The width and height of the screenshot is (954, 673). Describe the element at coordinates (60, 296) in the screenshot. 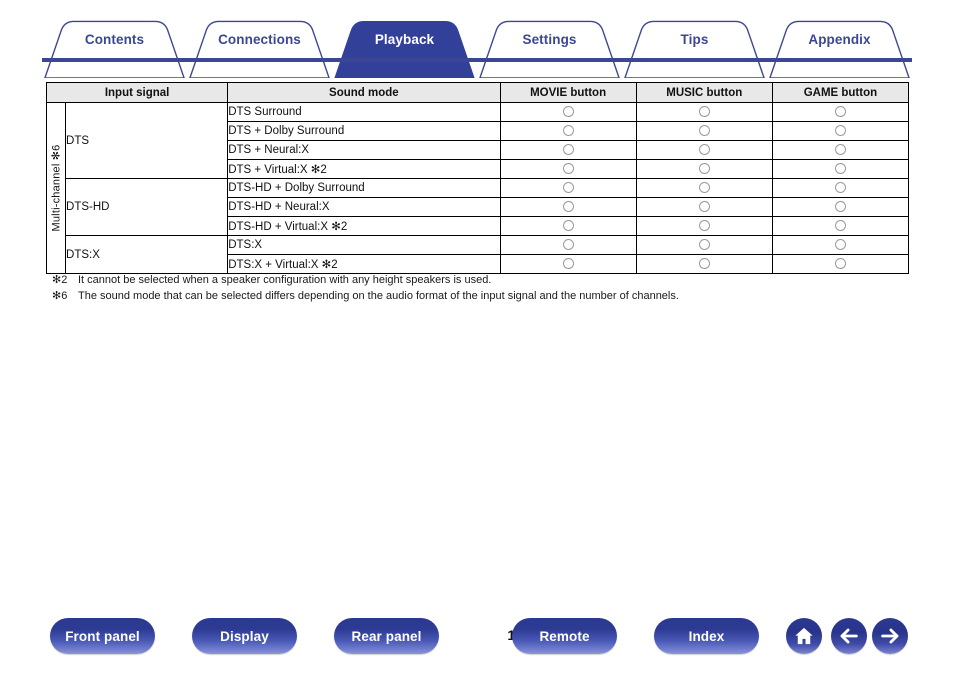

I see `footnote-marker: ✻6` at that location.